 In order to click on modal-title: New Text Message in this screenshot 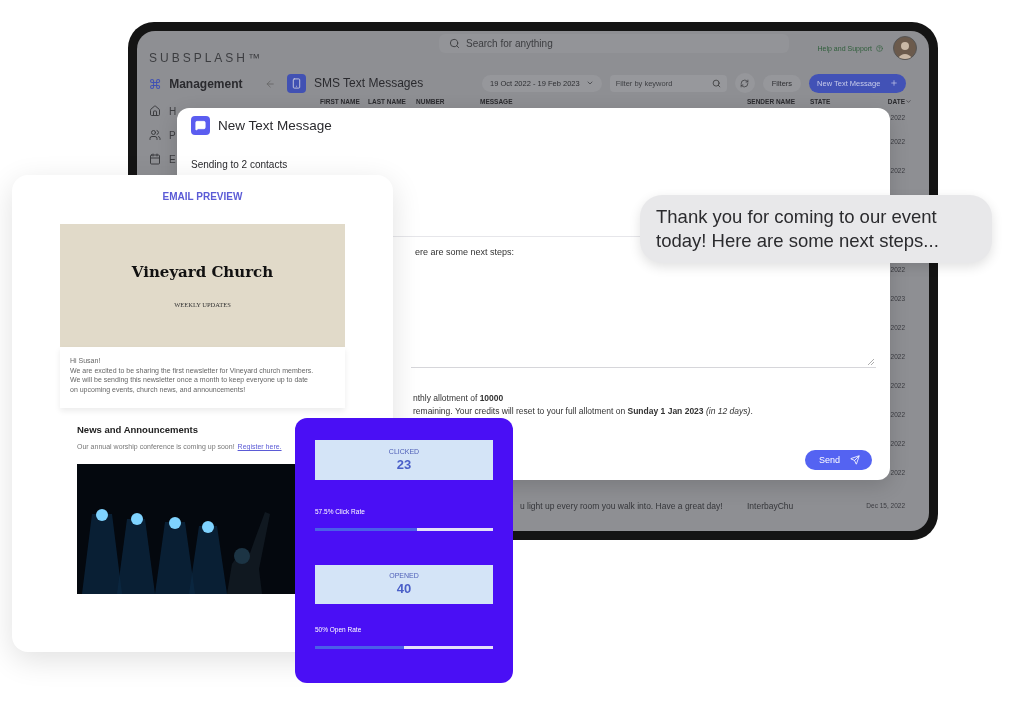, I will do `click(275, 125)`.